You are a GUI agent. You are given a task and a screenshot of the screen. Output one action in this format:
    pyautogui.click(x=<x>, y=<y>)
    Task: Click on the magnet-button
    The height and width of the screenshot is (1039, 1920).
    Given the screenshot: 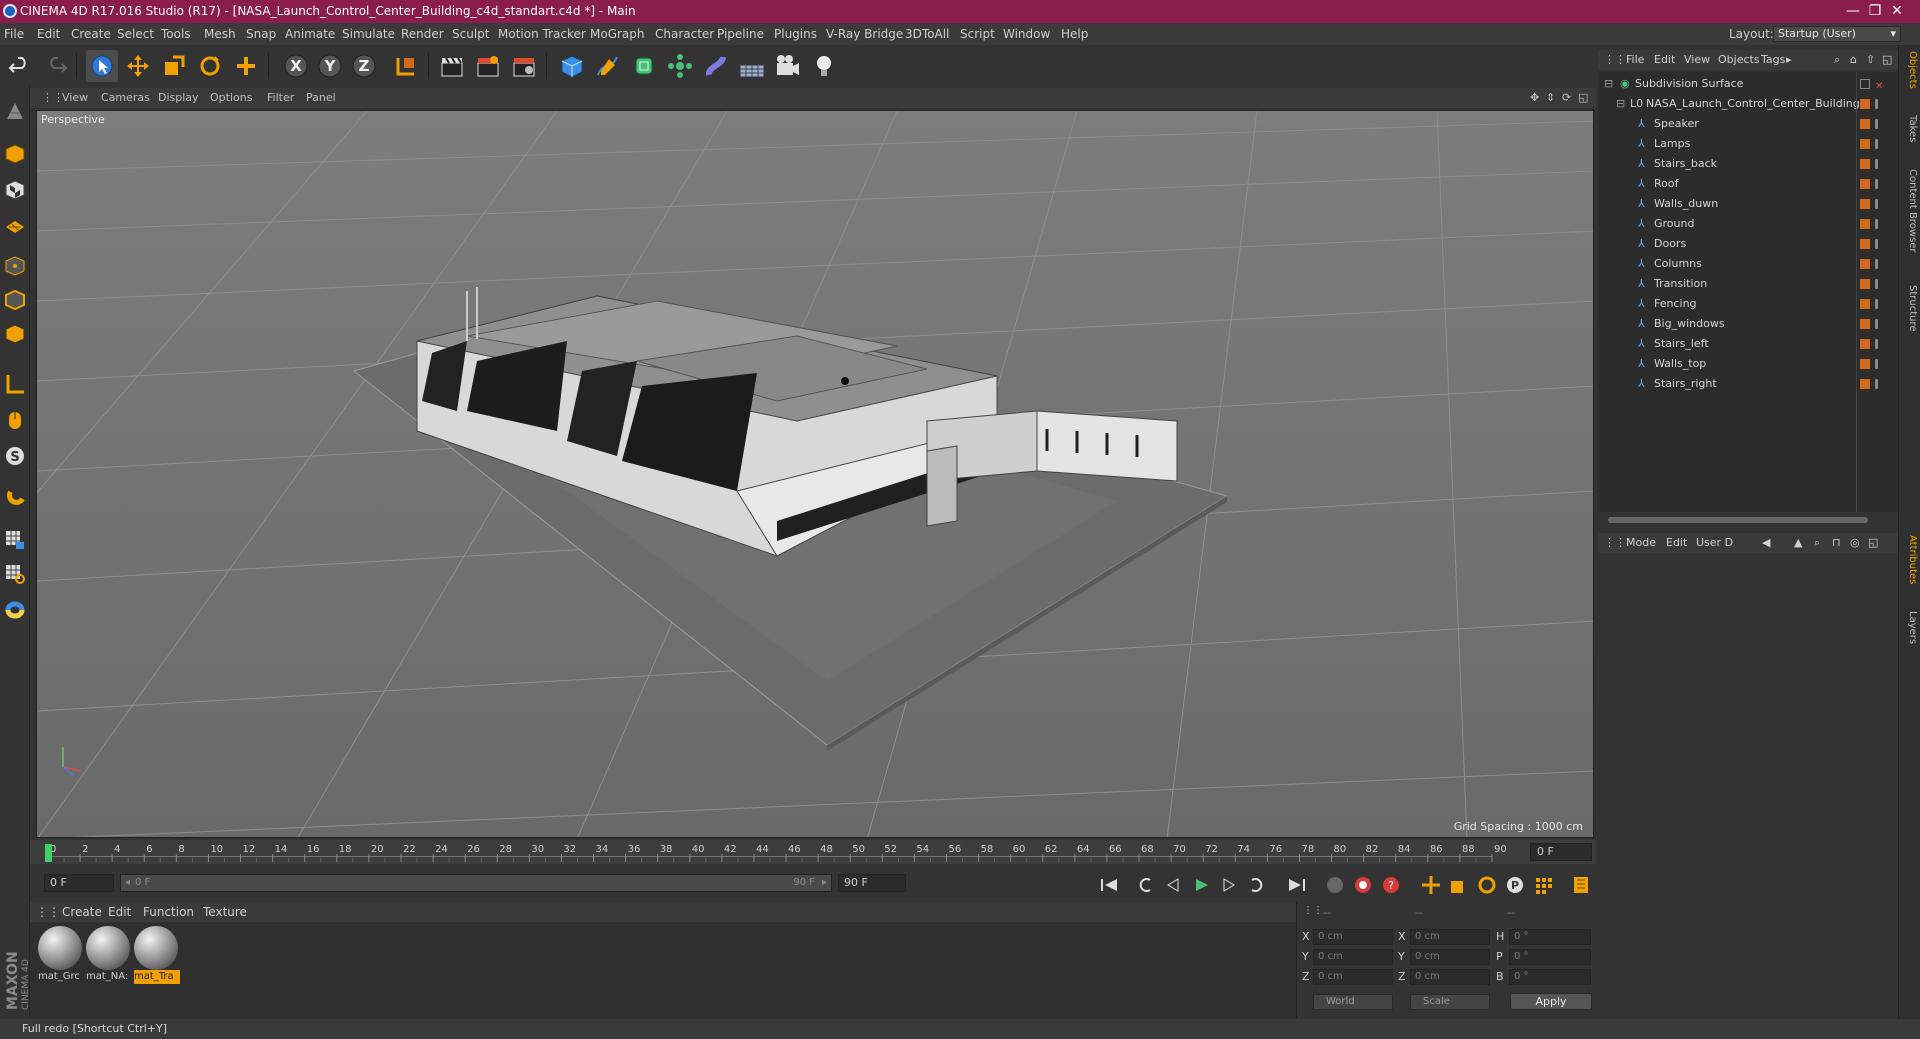 What is the action you would take?
    pyautogui.click(x=15, y=498)
    